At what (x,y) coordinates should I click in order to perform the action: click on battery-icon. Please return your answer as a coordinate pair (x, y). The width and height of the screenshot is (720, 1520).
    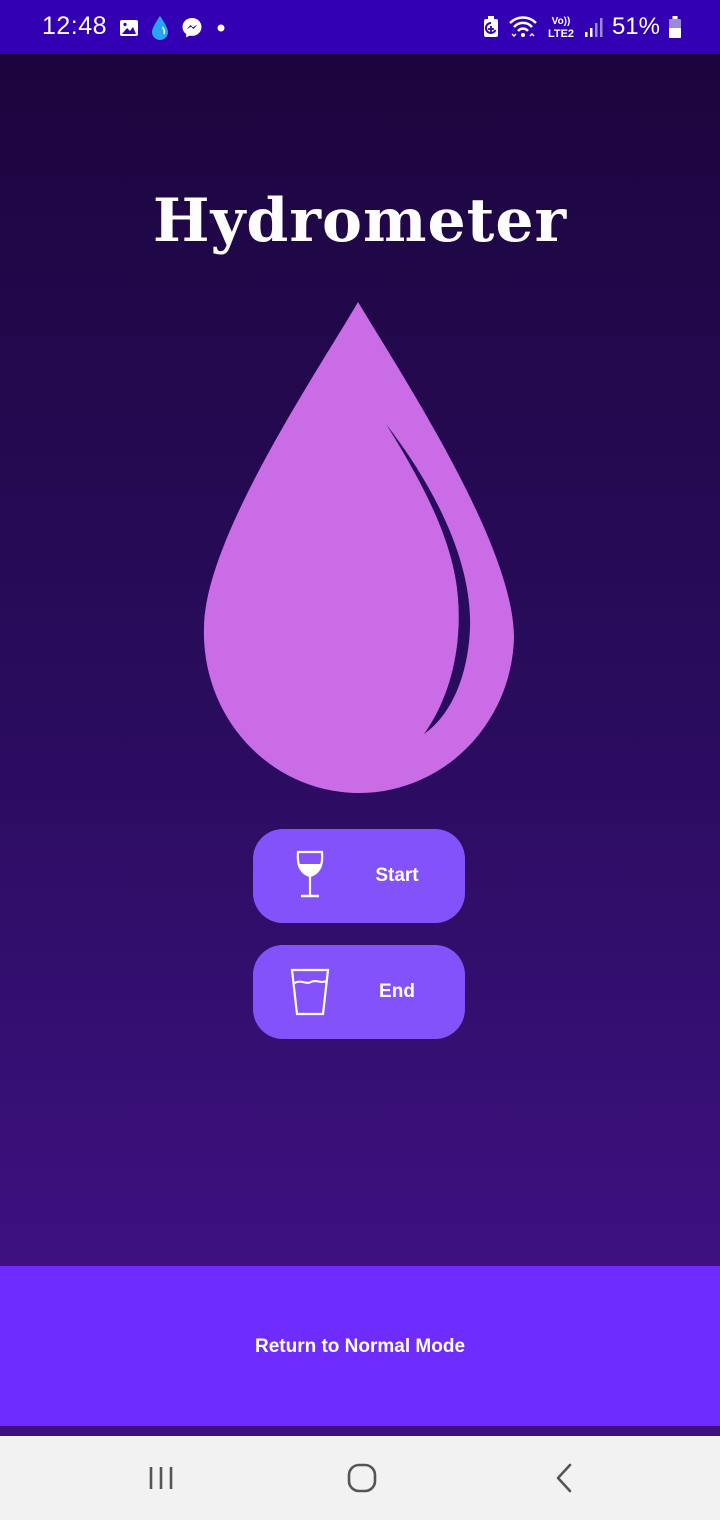
    Looking at the image, I should click on (675, 27).